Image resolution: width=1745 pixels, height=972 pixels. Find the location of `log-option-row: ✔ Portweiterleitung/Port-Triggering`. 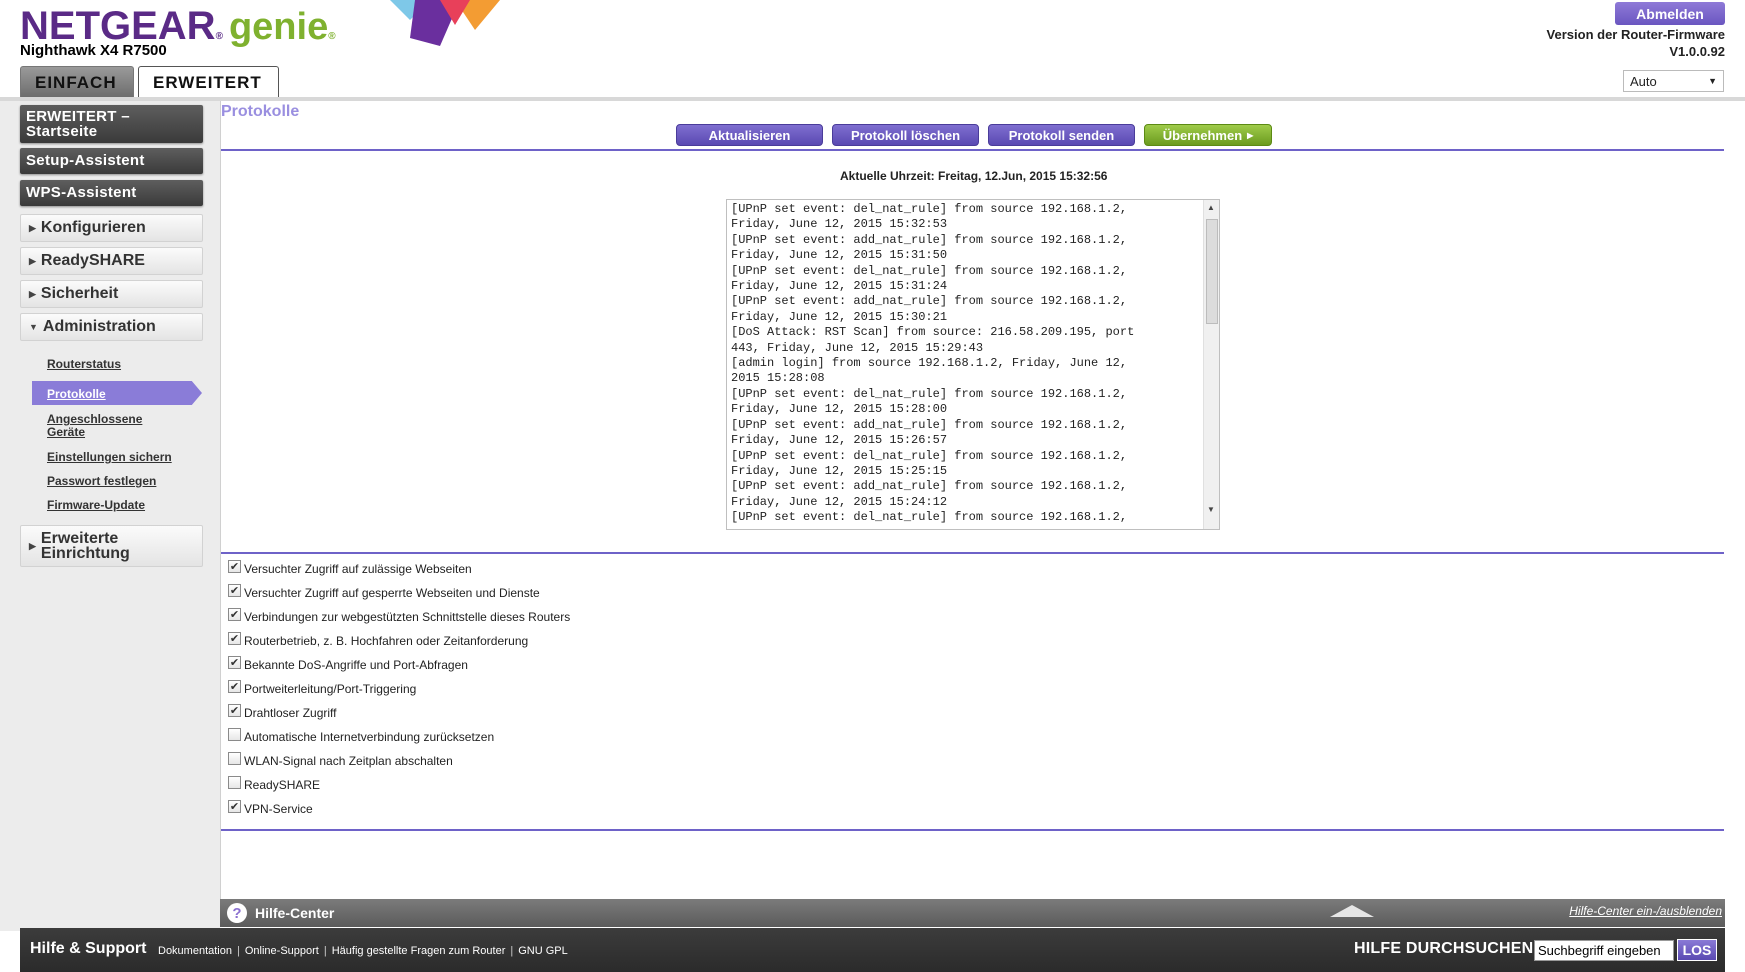

log-option-row: ✔ Portweiterleitung/Port-Triggering is located at coordinates (478, 687).